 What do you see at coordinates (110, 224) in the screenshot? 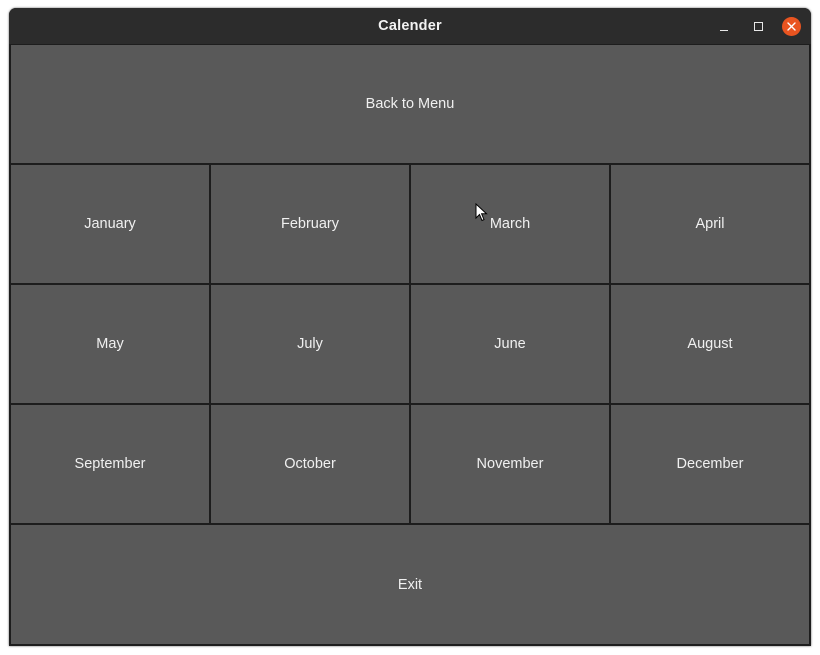
I see `month-button-january: January` at bounding box center [110, 224].